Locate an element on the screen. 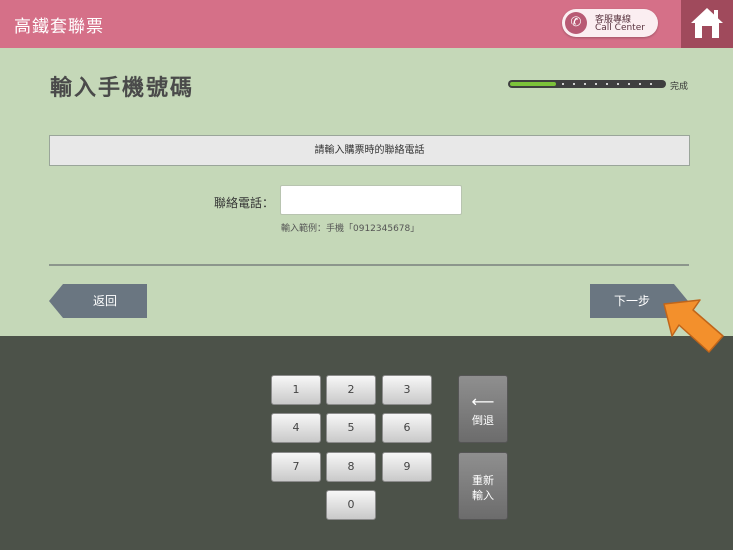 The width and height of the screenshot is (733, 550). top-bar: 高鐵套聯票 ✆ 客服專線 Call Center is located at coordinates (366, 24).